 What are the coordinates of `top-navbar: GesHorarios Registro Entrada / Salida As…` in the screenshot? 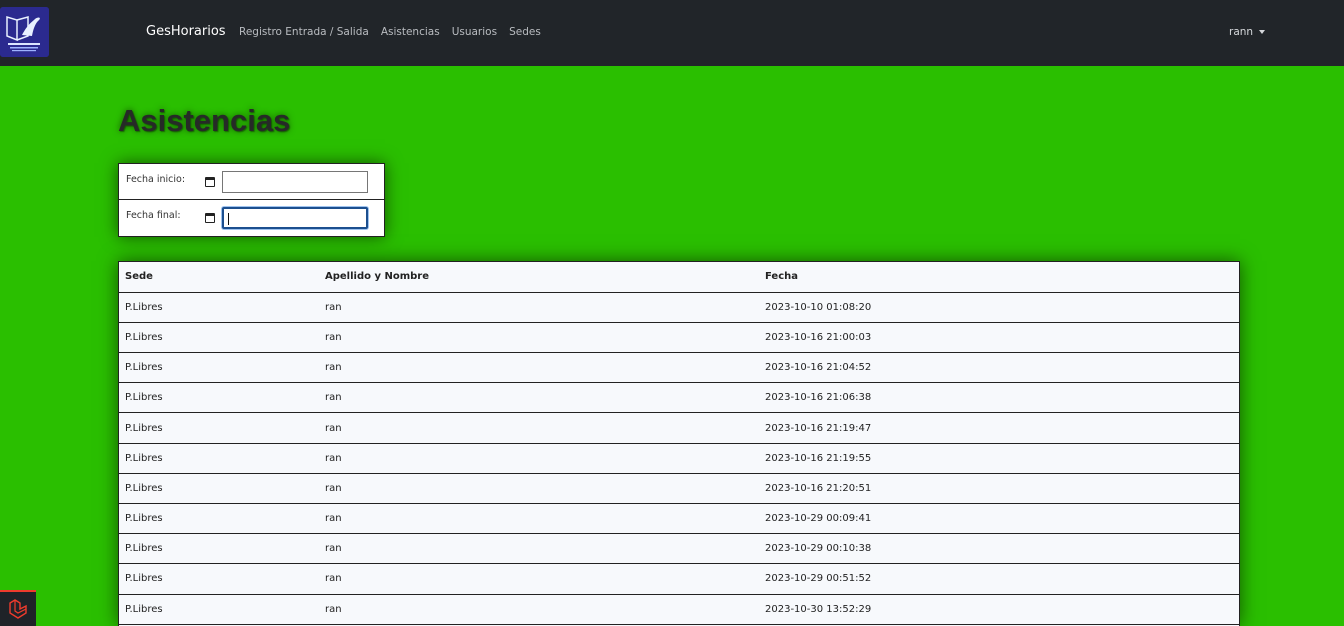 It's located at (672, 33).